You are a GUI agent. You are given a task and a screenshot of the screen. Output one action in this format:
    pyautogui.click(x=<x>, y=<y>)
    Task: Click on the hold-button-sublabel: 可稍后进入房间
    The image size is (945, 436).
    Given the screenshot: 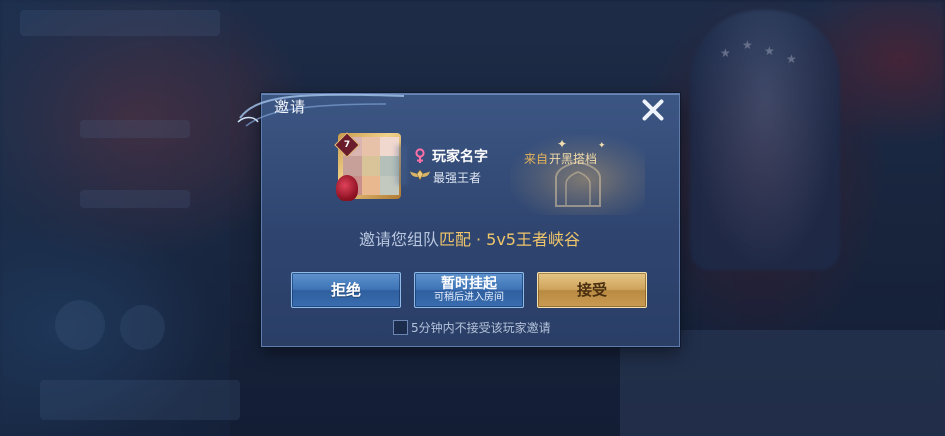 What is the action you would take?
    pyautogui.click(x=469, y=297)
    